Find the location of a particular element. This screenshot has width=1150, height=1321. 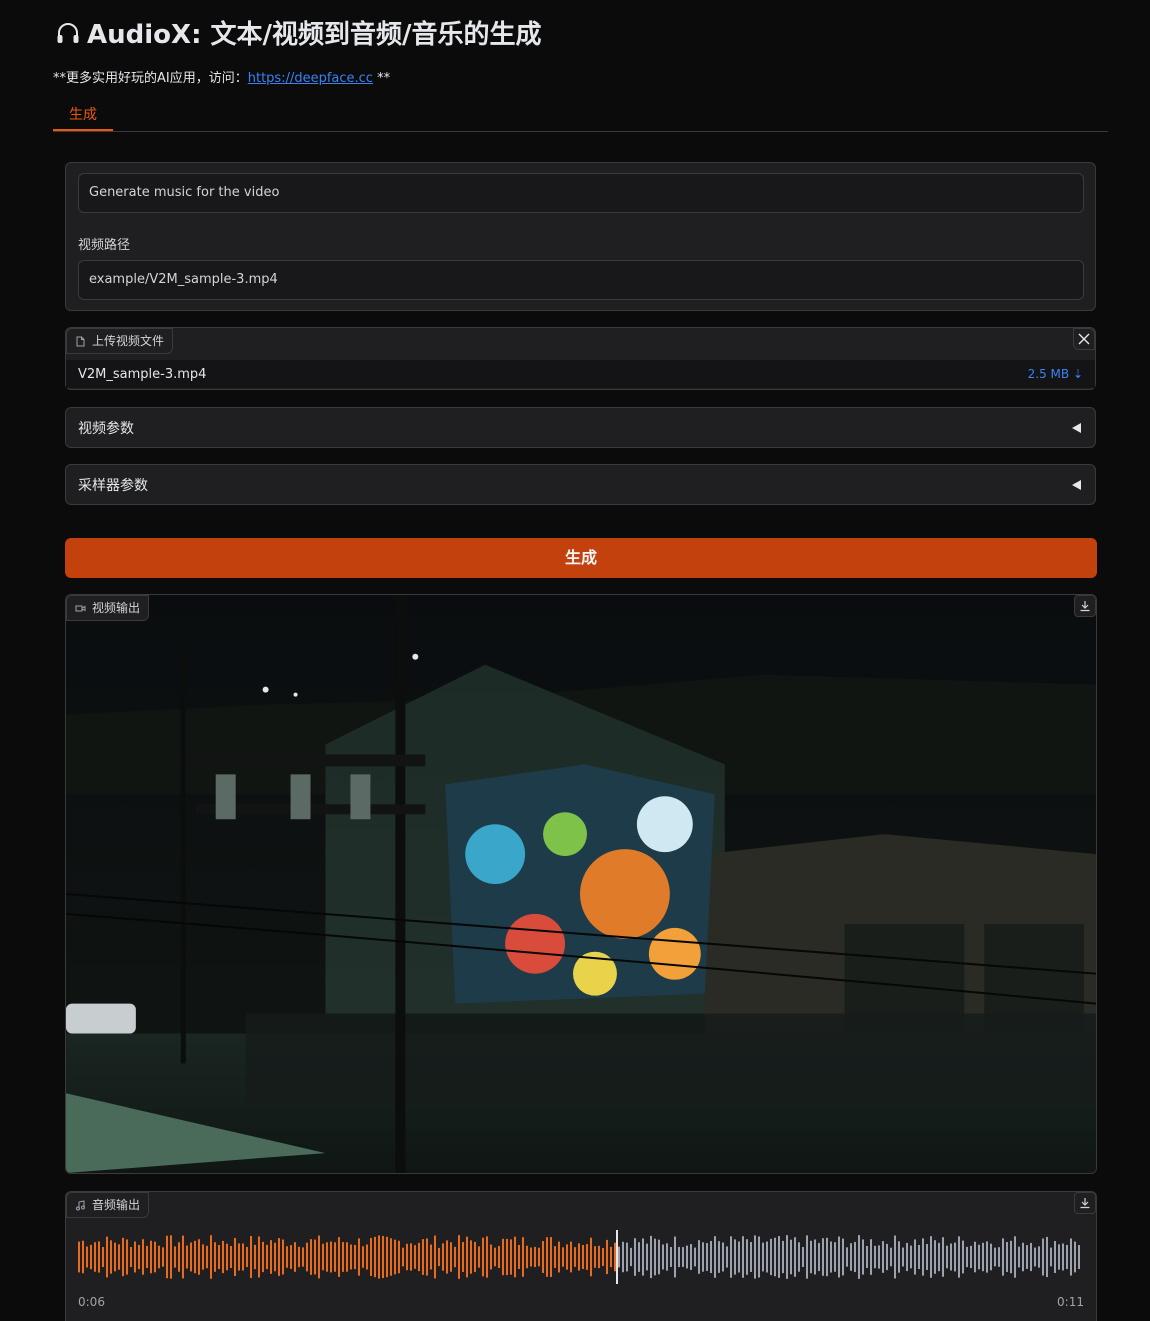

playhead-cursor is located at coordinates (617, 1257).